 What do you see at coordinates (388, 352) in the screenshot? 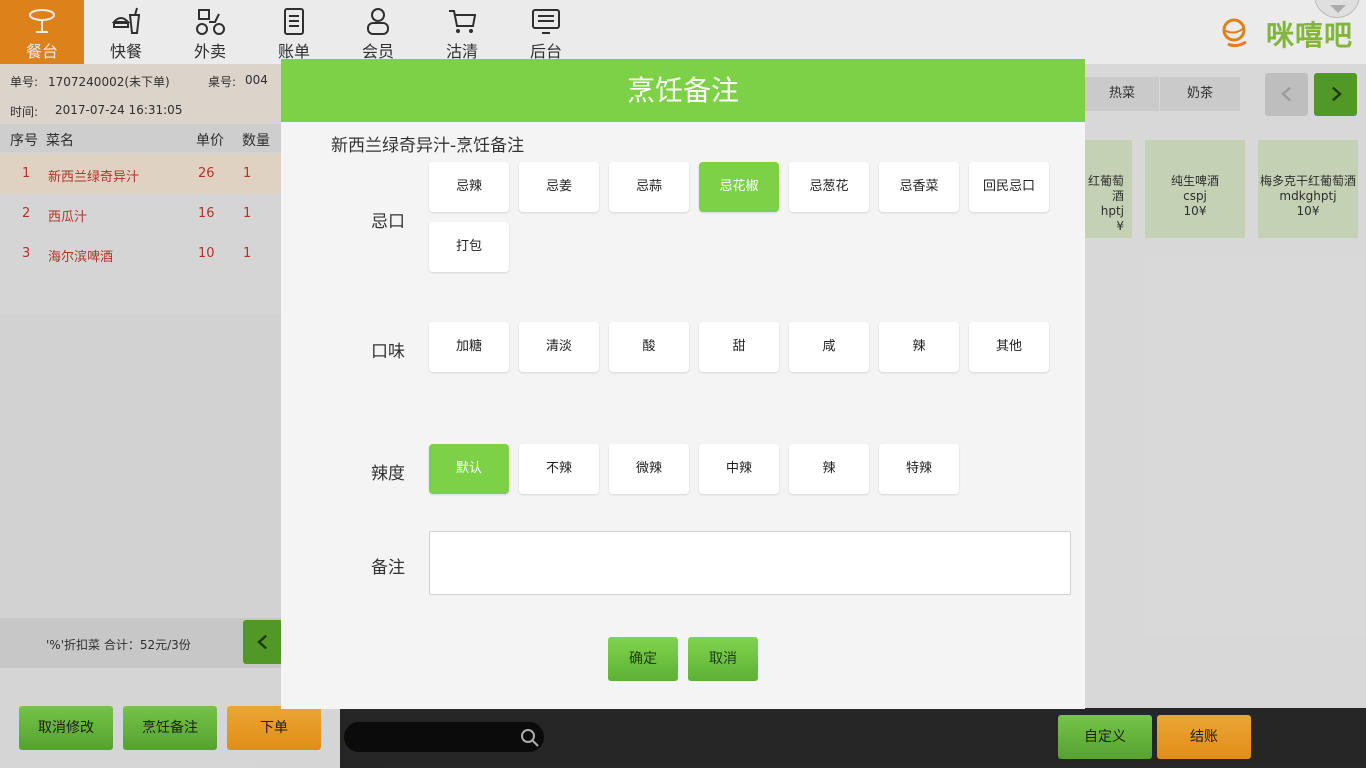
I see `flavor-label: 口味` at bounding box center [388, 352].